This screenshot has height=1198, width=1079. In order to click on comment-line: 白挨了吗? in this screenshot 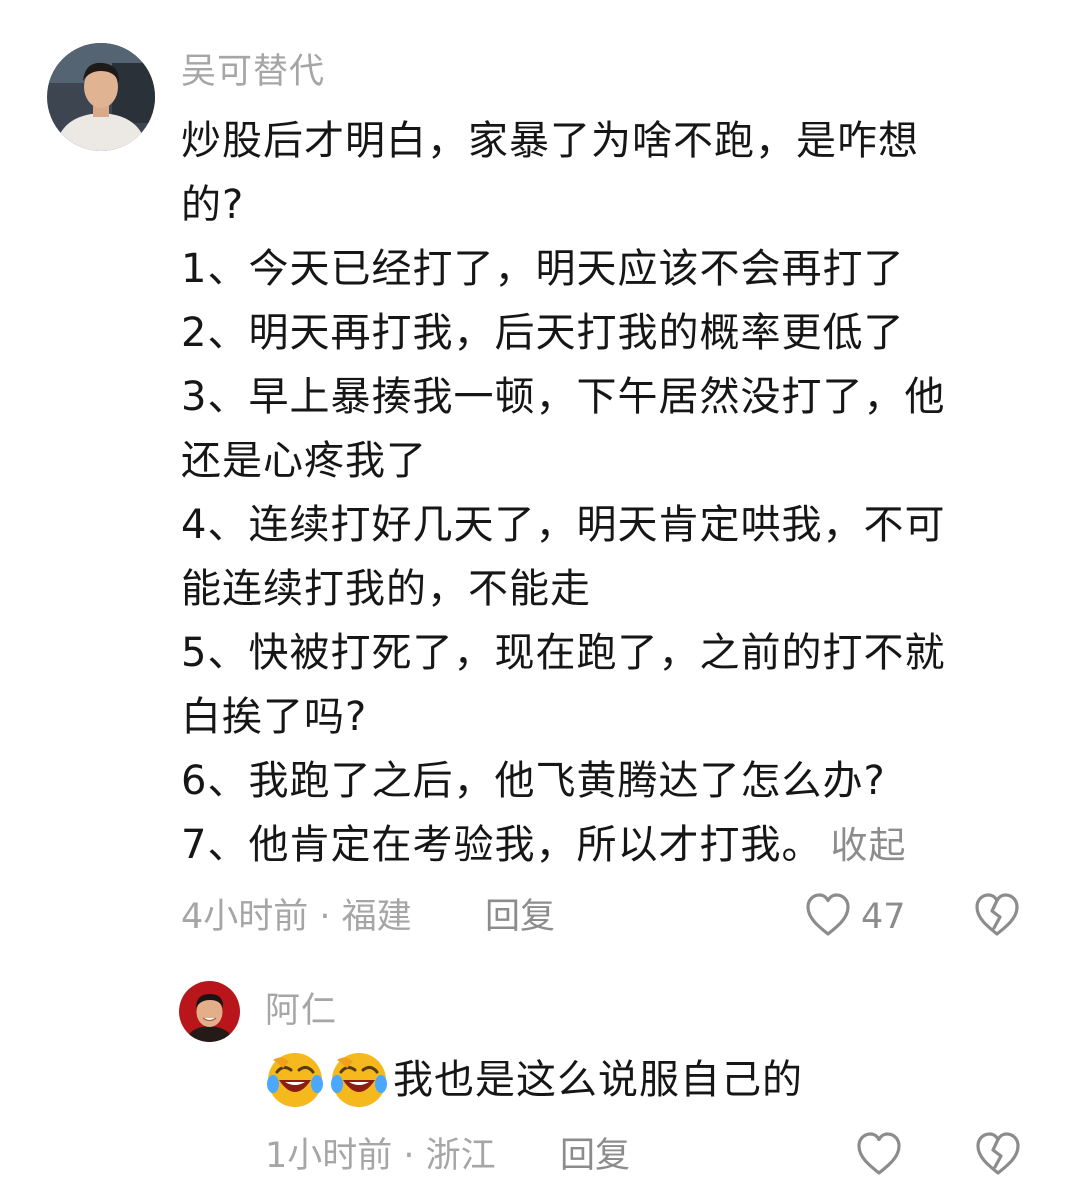, I will do `click(274, 717)`.